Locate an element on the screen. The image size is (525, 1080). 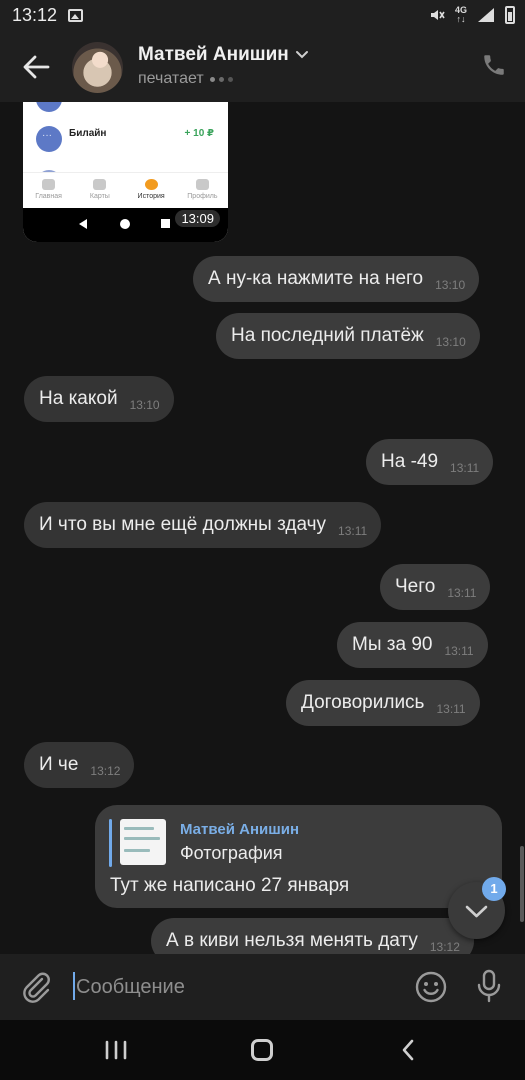
attachment-tab-bar: Главная Карты История Профиль is located at coordinates (125, 190).